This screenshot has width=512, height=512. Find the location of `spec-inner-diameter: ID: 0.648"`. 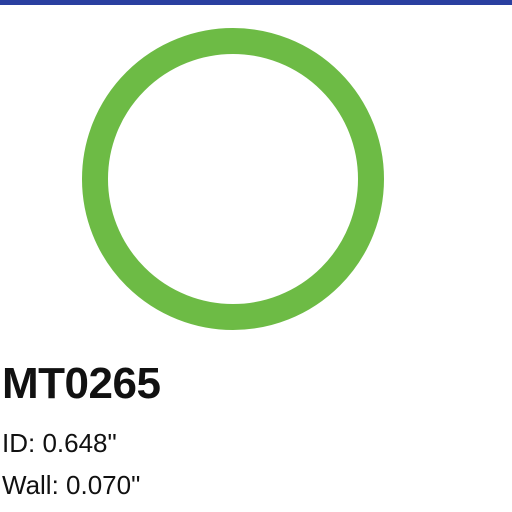

spec-inner-diameter: ID: 0.648" is located at coordinates (59, 443).